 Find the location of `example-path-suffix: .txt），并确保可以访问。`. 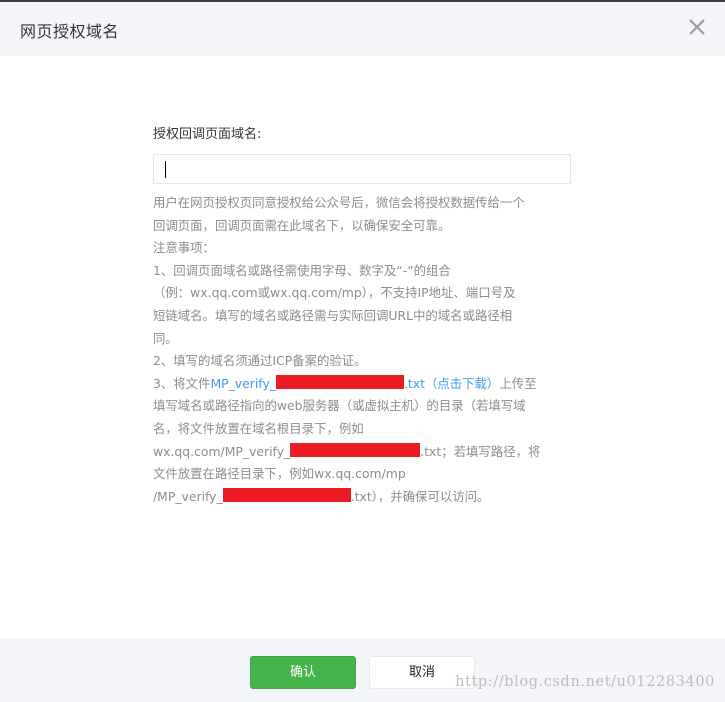

example-path-suffix: .txt），并确保可以访问。 is located at coordinates (420, 496).